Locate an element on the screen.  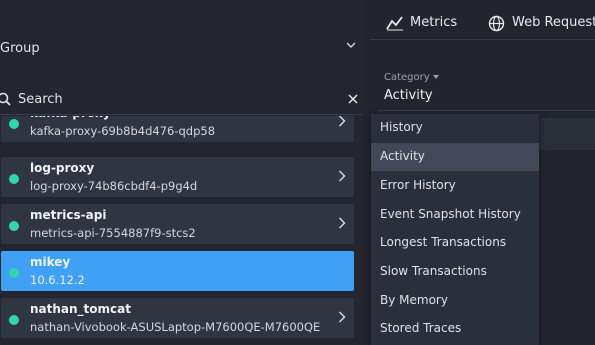
menu-item-error-history: Error History is located at coordinates (455, 186).